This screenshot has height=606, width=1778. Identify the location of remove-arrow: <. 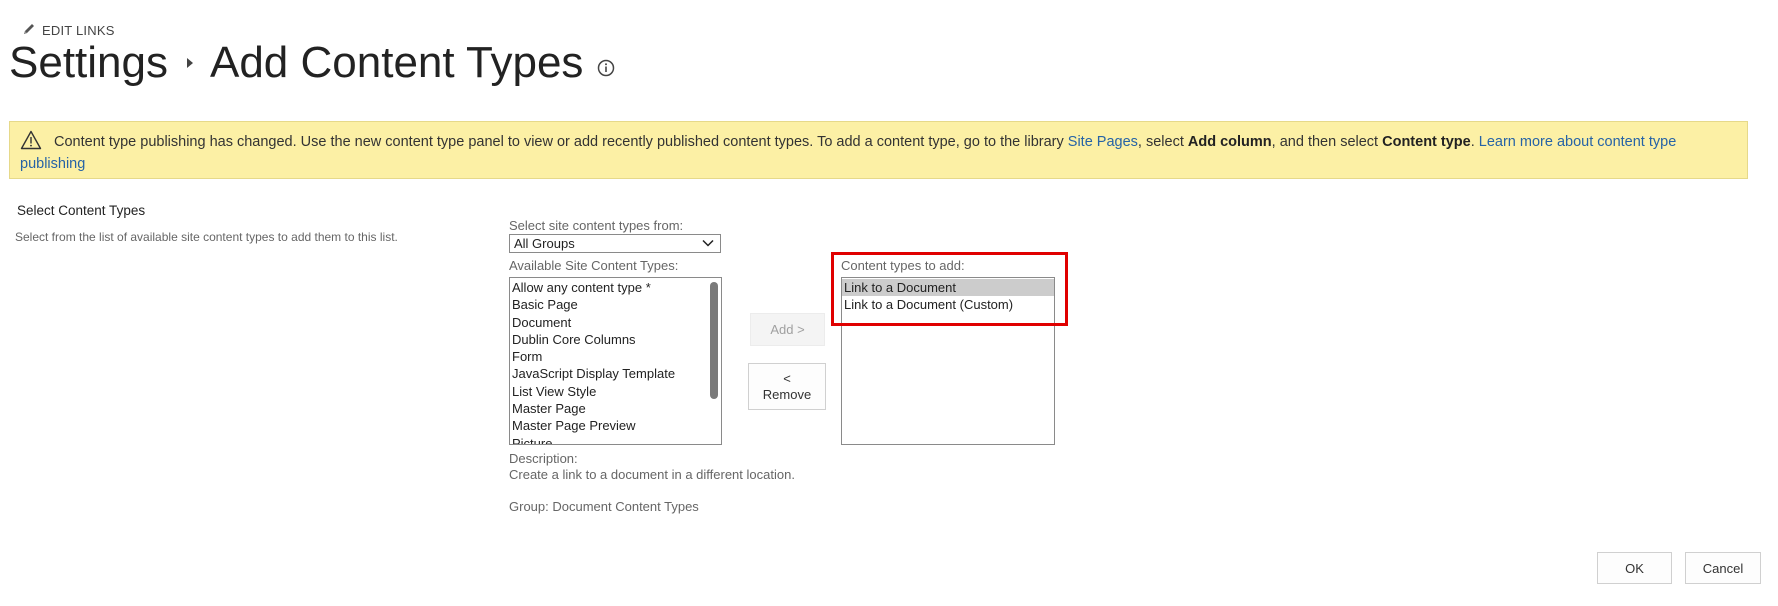
(787, 378).